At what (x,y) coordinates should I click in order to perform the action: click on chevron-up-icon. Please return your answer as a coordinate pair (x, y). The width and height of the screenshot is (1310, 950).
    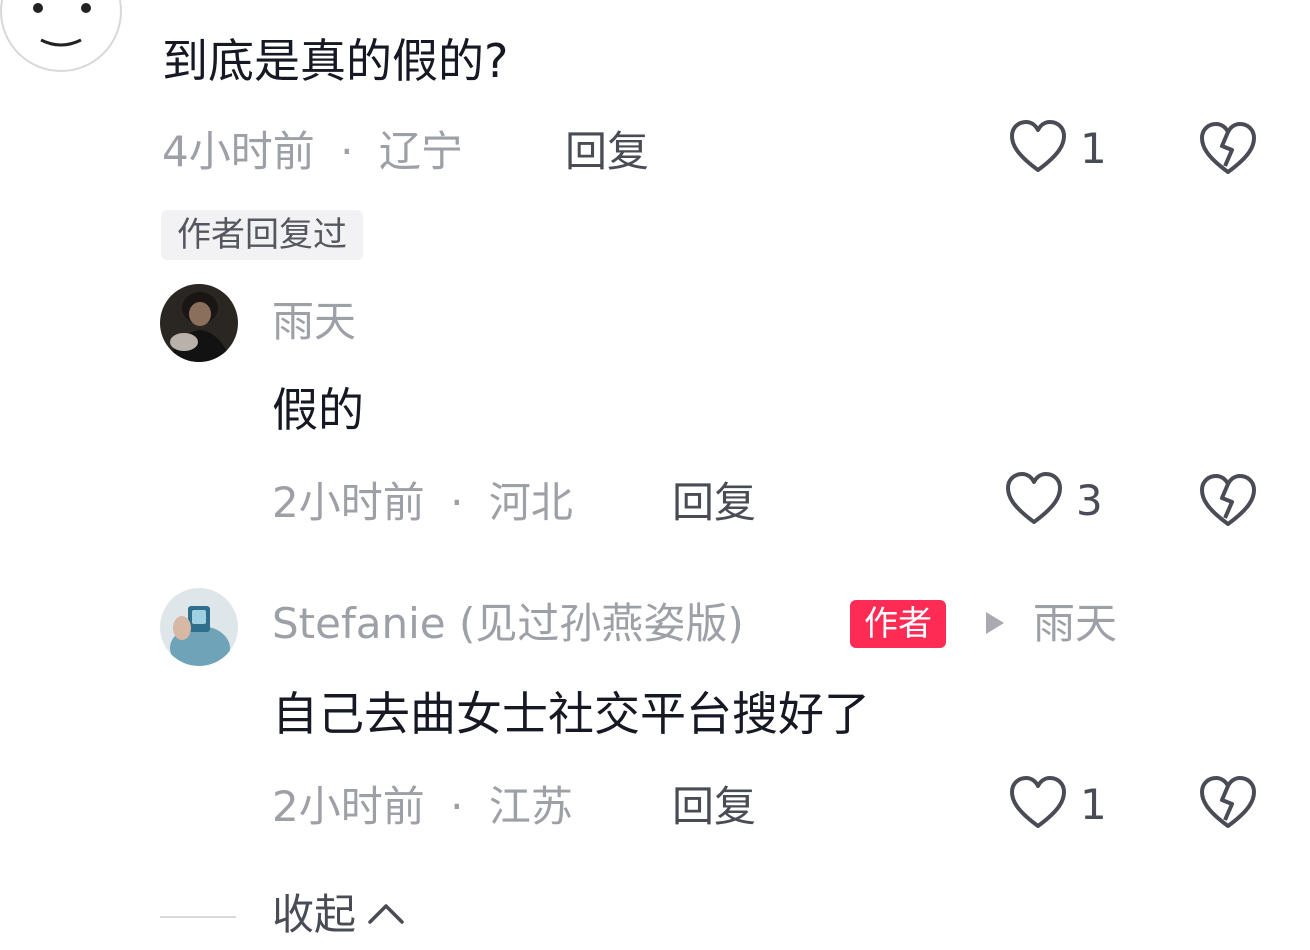
    Looking at the image, I should click on (386, 915).